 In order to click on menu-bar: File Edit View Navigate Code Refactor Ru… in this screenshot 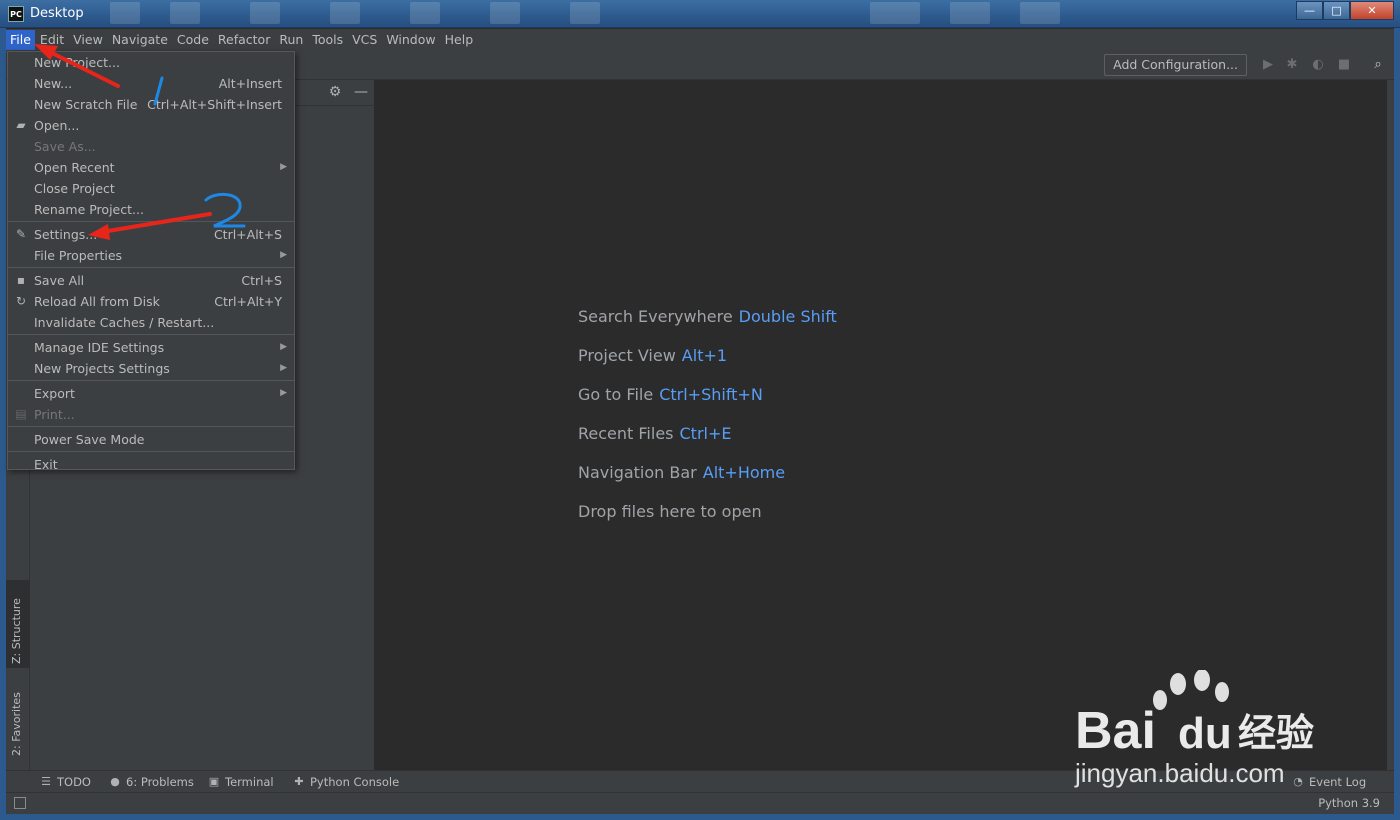, I will do `click(700, 40)`.